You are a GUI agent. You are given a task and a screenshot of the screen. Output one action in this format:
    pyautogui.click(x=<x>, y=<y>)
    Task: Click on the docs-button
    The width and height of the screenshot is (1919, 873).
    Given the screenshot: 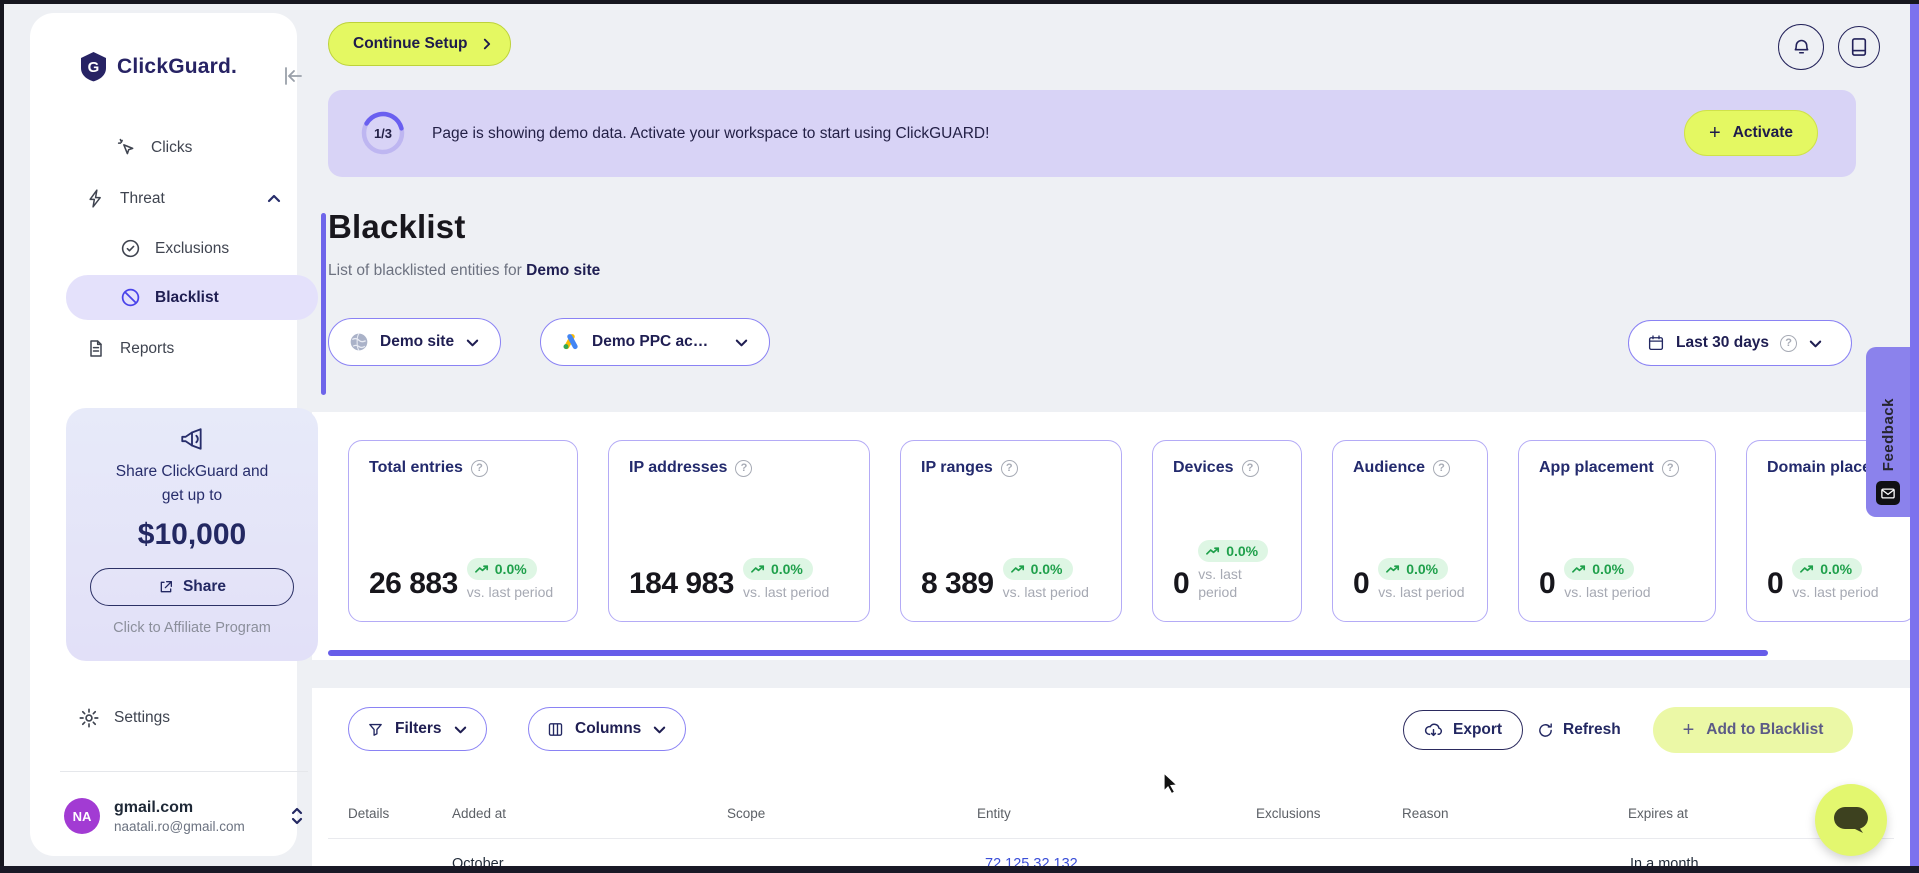 What is the action you would take?
    pyautogui.click(x=1859, y=47)
    